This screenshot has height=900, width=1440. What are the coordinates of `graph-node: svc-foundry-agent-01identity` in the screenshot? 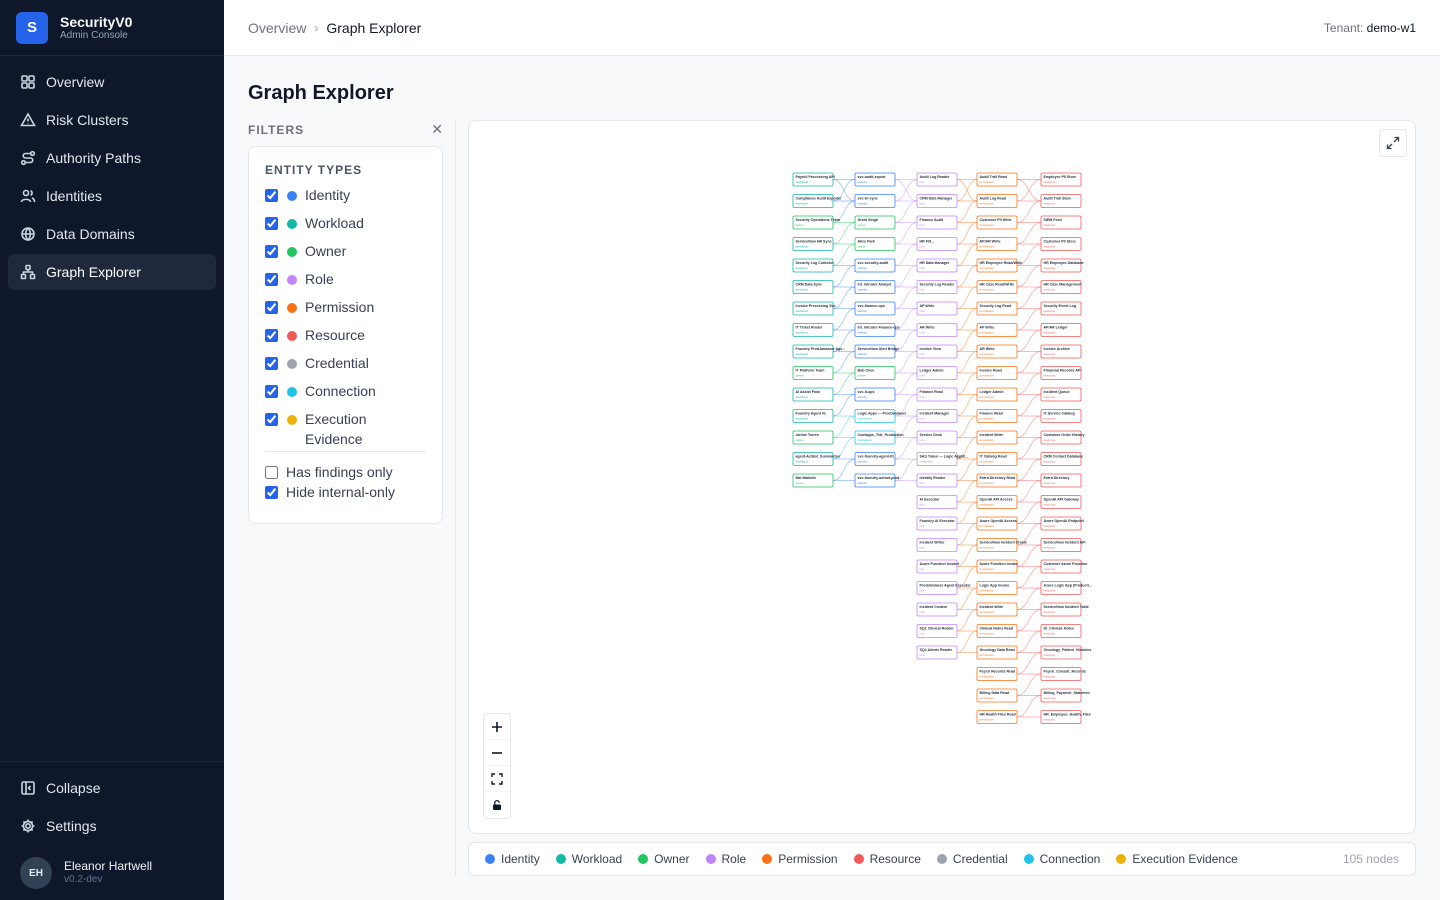 It's located at (875, 459).